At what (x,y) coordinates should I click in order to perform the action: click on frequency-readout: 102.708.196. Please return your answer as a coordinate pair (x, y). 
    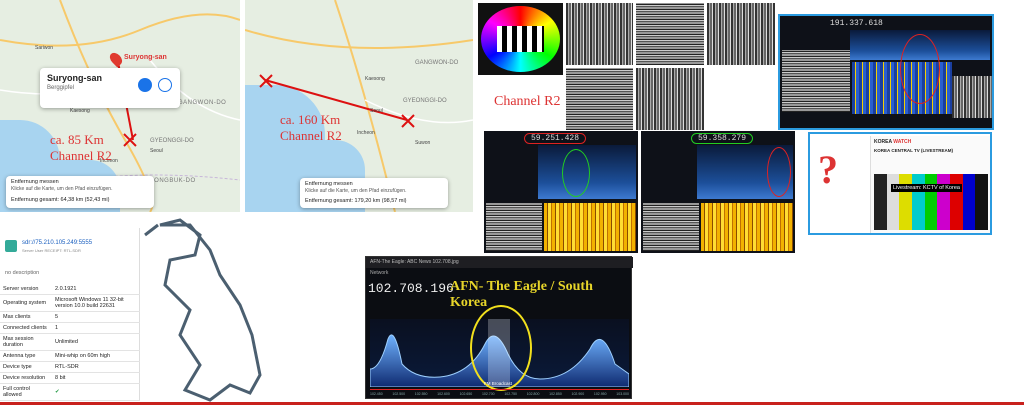
    Looking at the image, I should click on (411, 288).